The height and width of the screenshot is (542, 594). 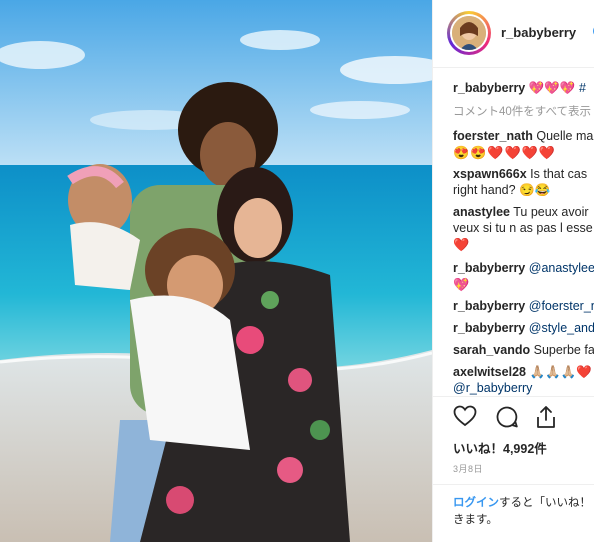 I want to click on footer-divider, so click(x=513, y=484).